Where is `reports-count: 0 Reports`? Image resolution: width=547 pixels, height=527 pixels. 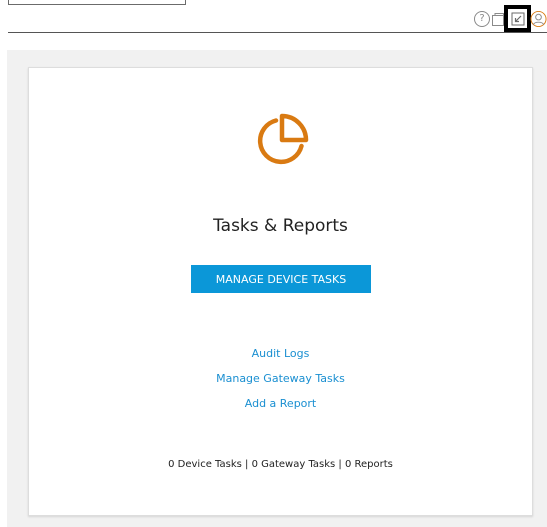
reports-count: 0 Reports is located at coordinates (368, 464).